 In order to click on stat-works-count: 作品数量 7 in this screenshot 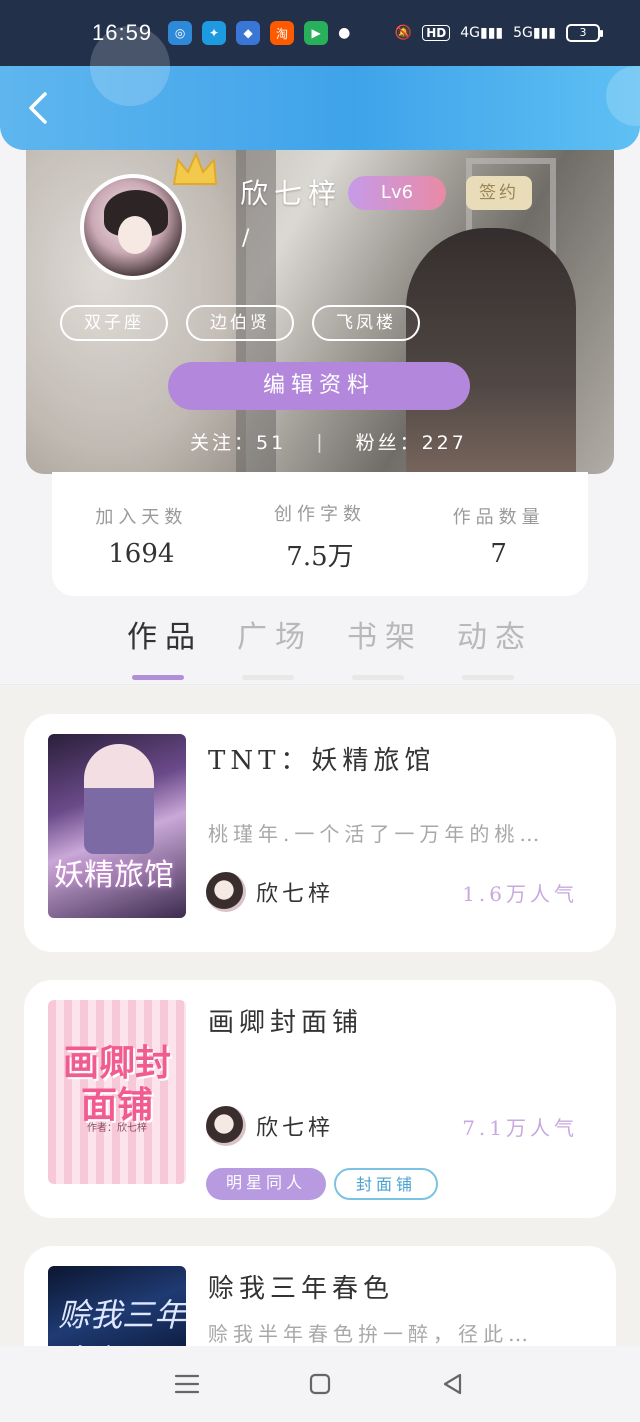, I will do `click(499, 536)`.